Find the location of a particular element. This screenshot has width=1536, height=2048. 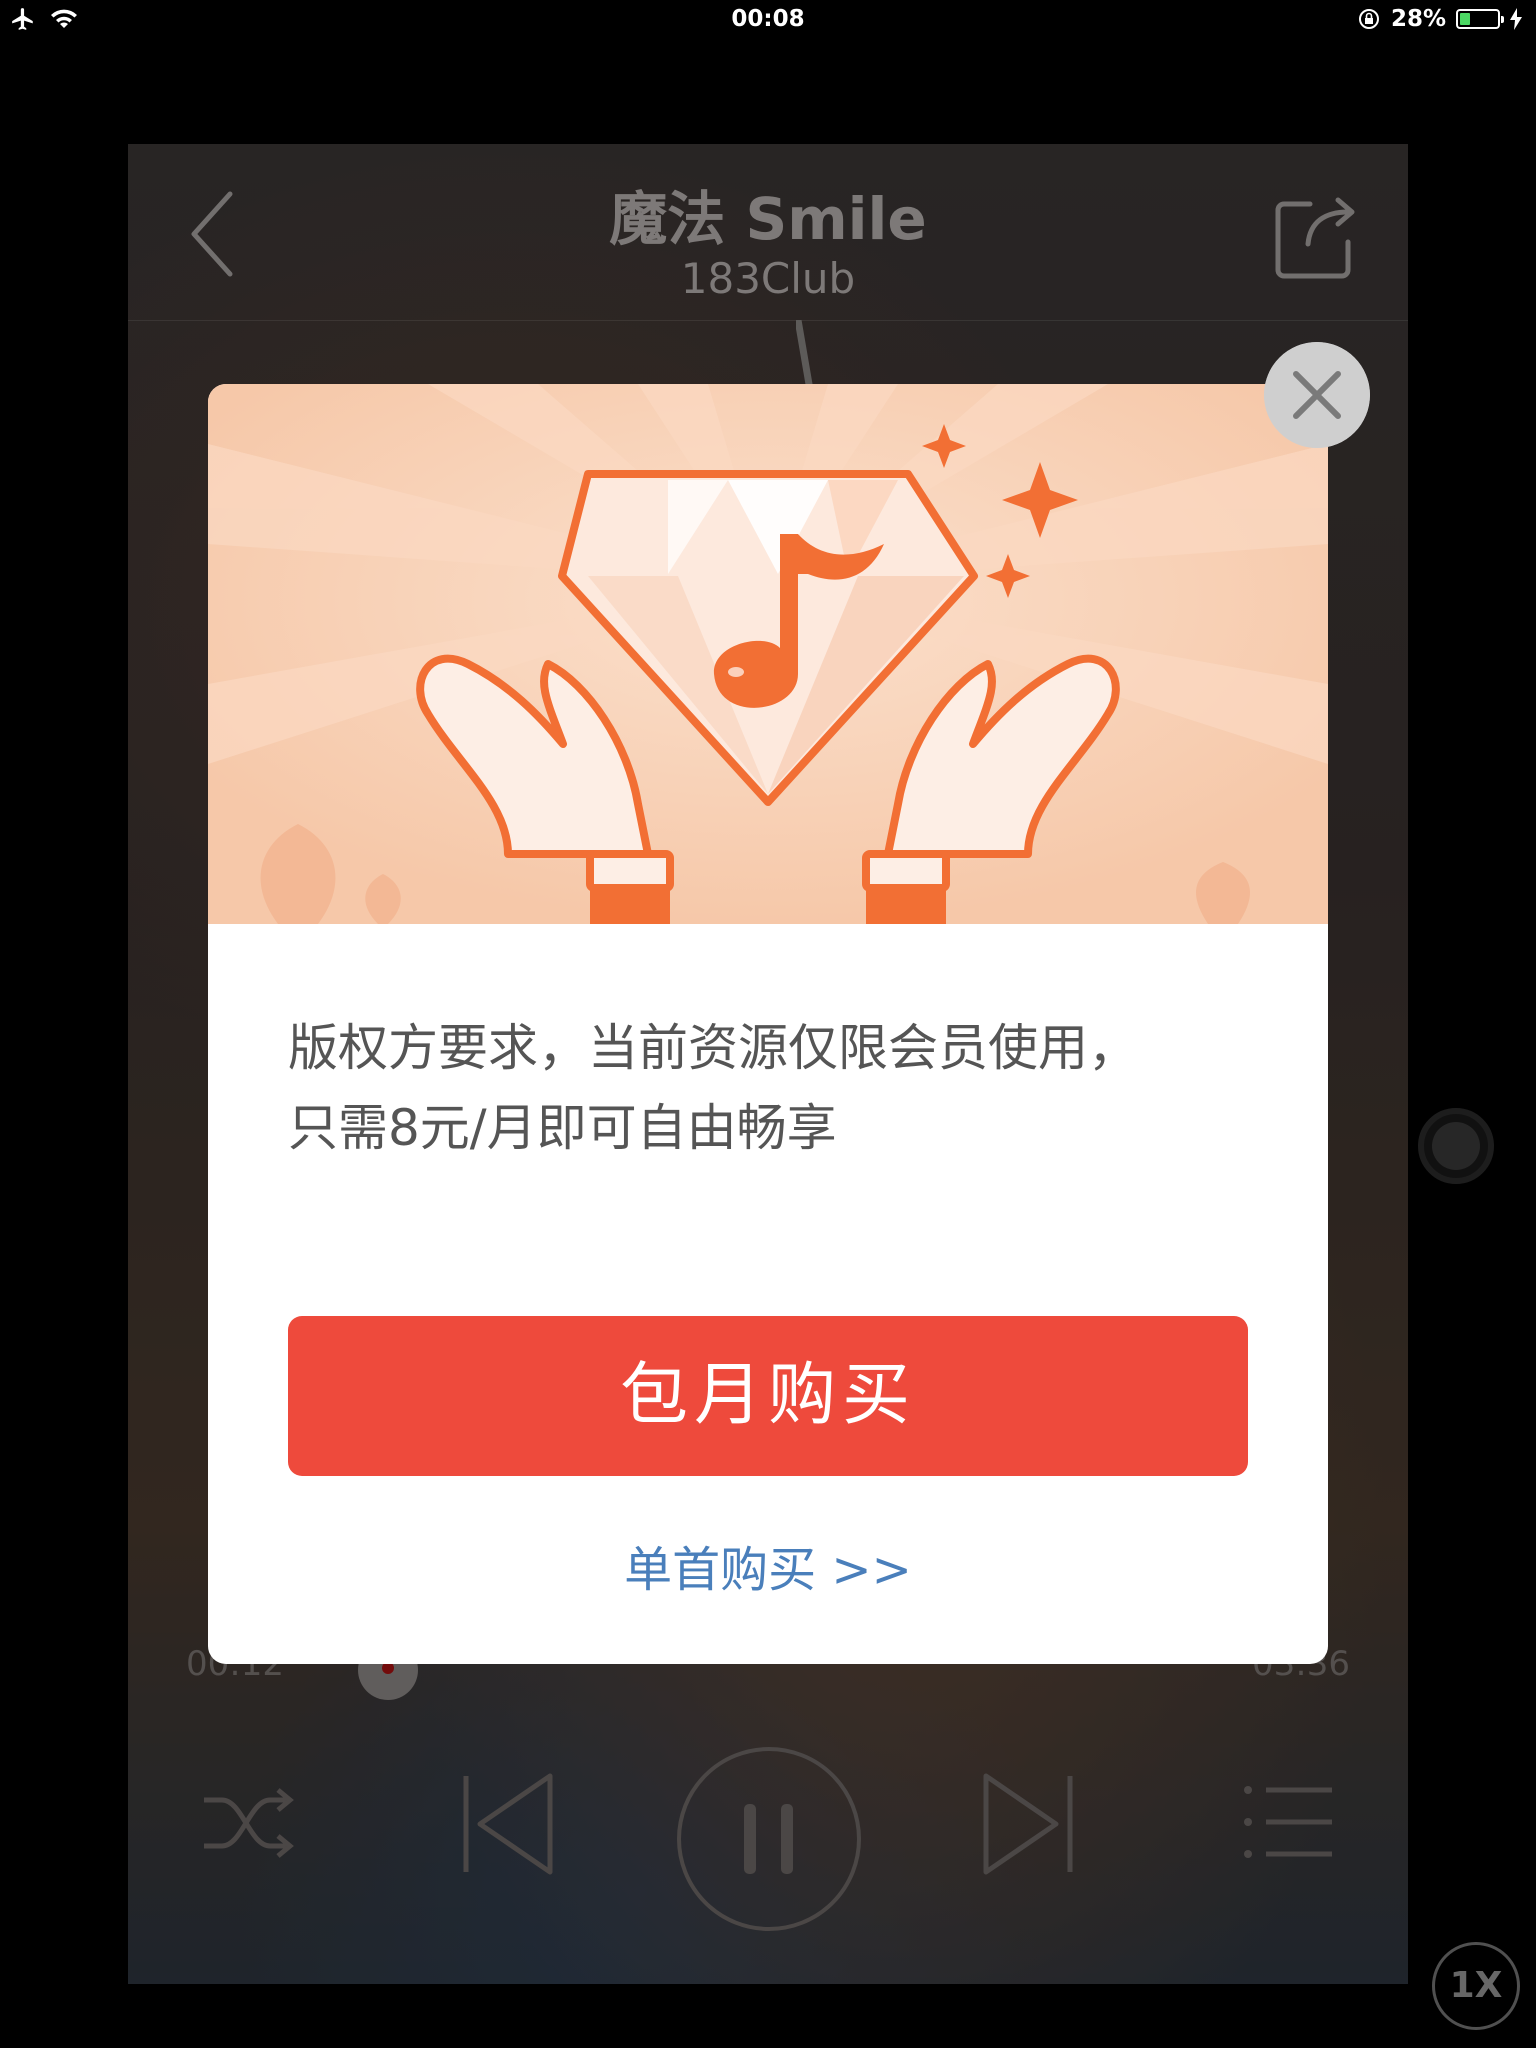

membership-message: 版权方要求，当前资源仅限会员使用， 只需8元/月即可自由畅享 is located at coordinates (768, 1088).